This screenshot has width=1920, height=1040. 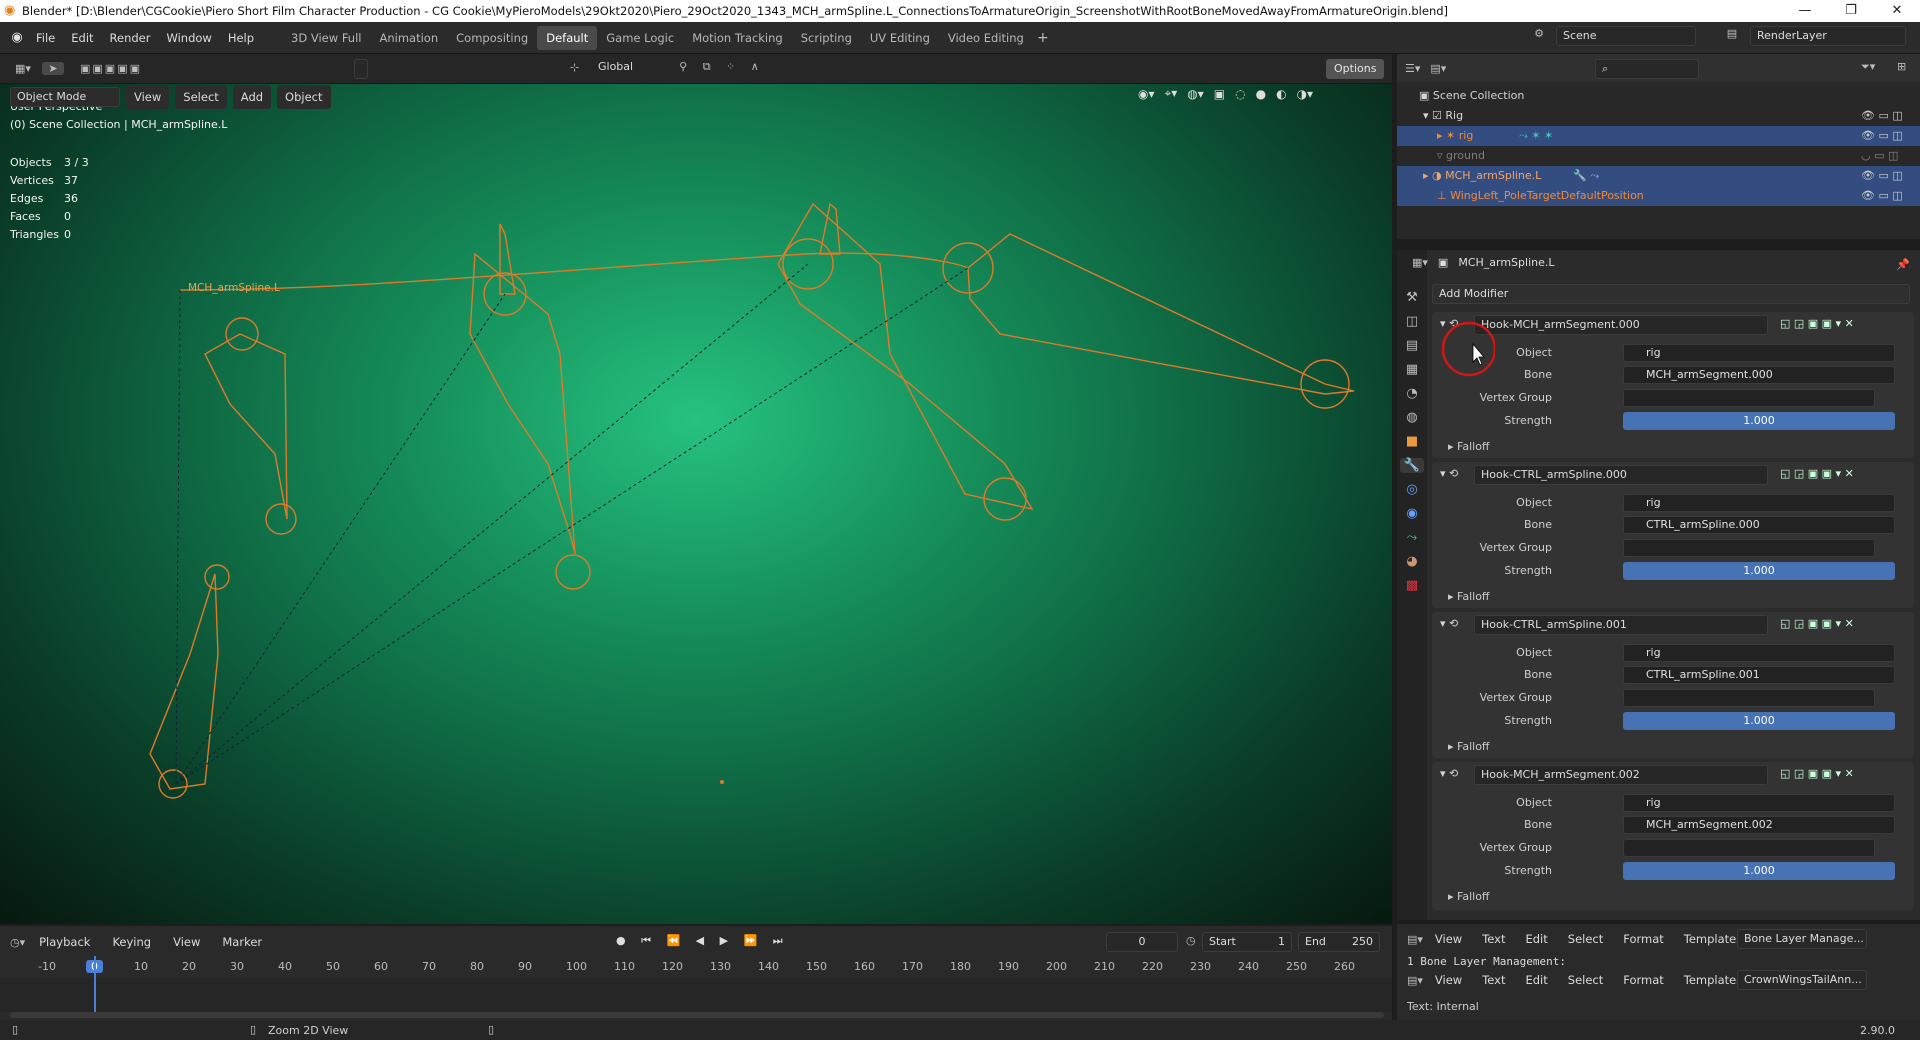 I want to click on blender-menu-icon: ◉, so click(x=17, y=37).